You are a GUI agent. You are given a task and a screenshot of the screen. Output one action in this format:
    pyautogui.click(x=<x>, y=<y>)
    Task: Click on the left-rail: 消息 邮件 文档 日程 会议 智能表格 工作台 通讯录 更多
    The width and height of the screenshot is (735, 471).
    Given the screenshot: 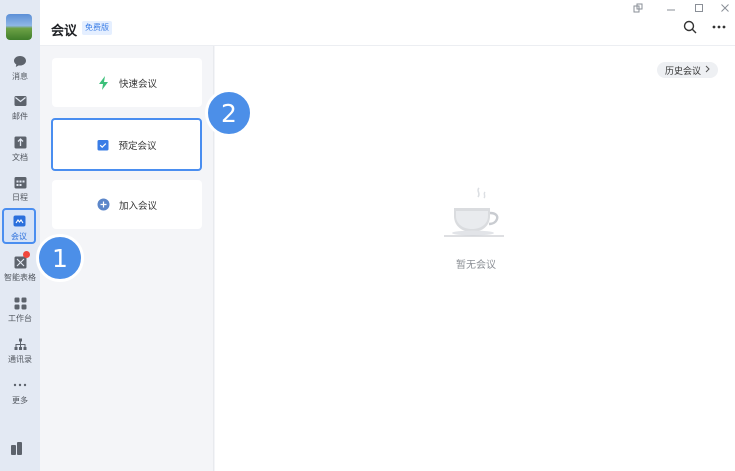 What is the action you would take?
    pyautogui.click(x=20, y=235)
    